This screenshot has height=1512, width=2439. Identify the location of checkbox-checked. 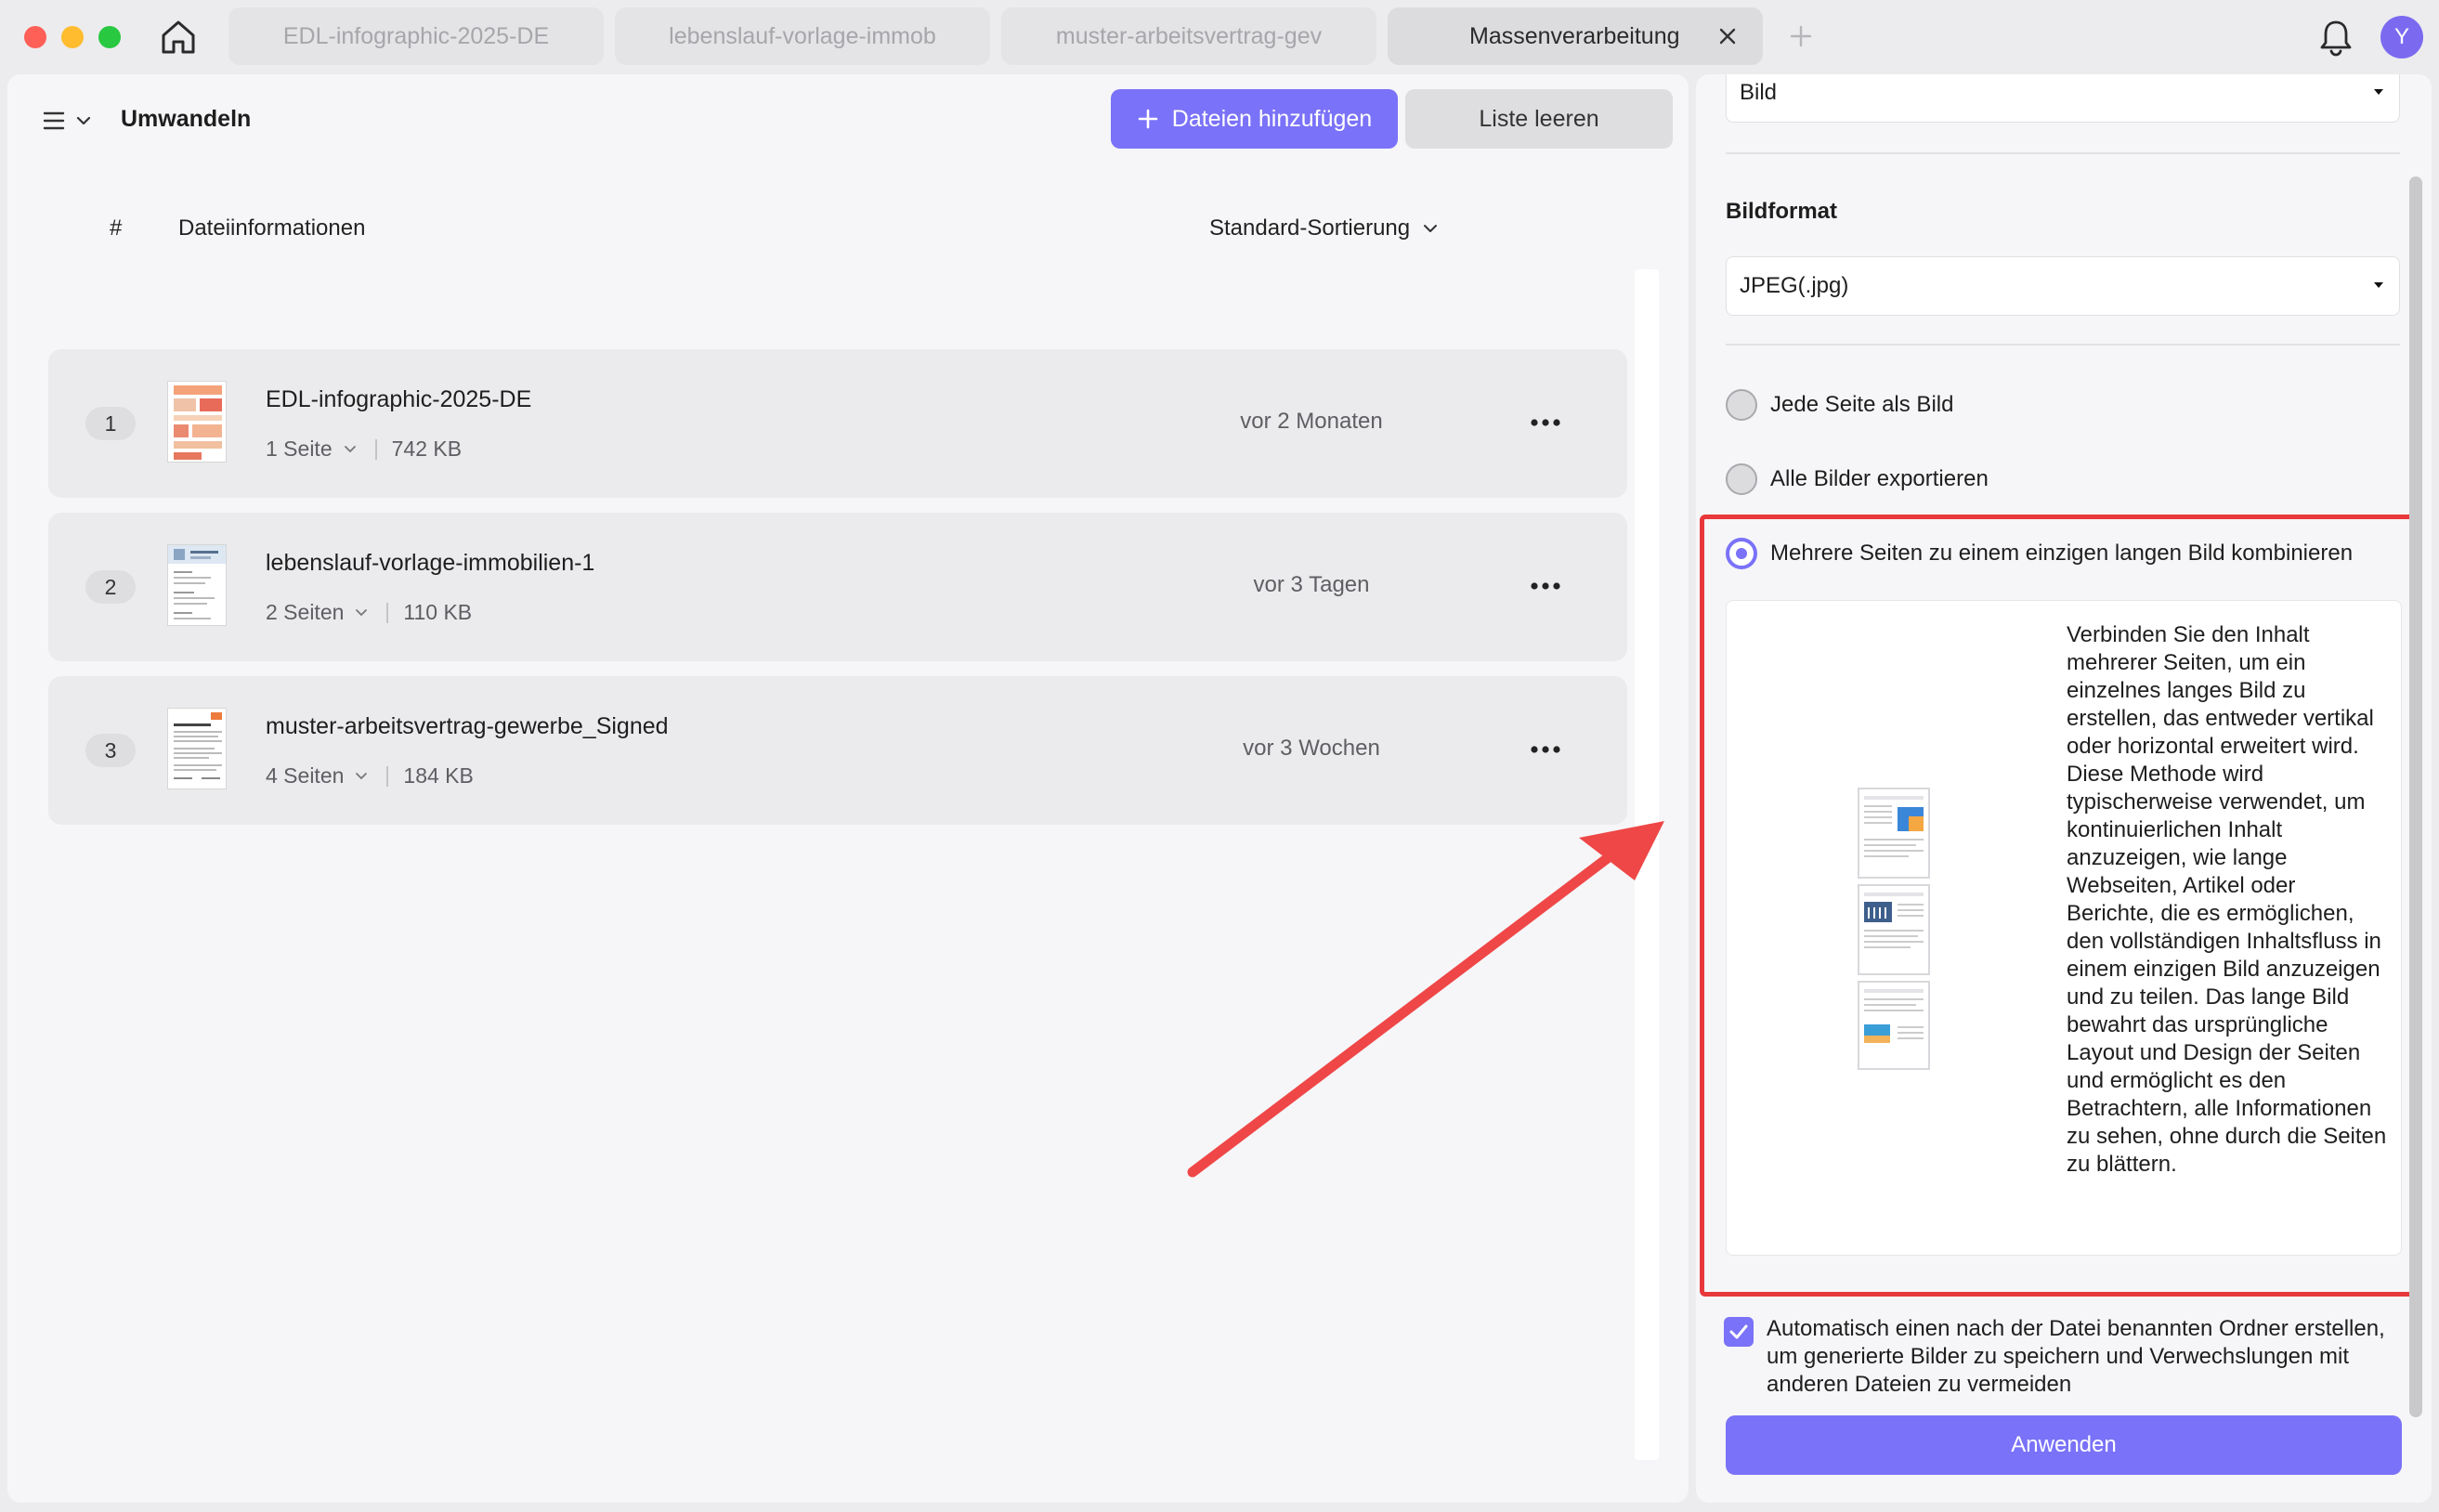
(1739, 1332).